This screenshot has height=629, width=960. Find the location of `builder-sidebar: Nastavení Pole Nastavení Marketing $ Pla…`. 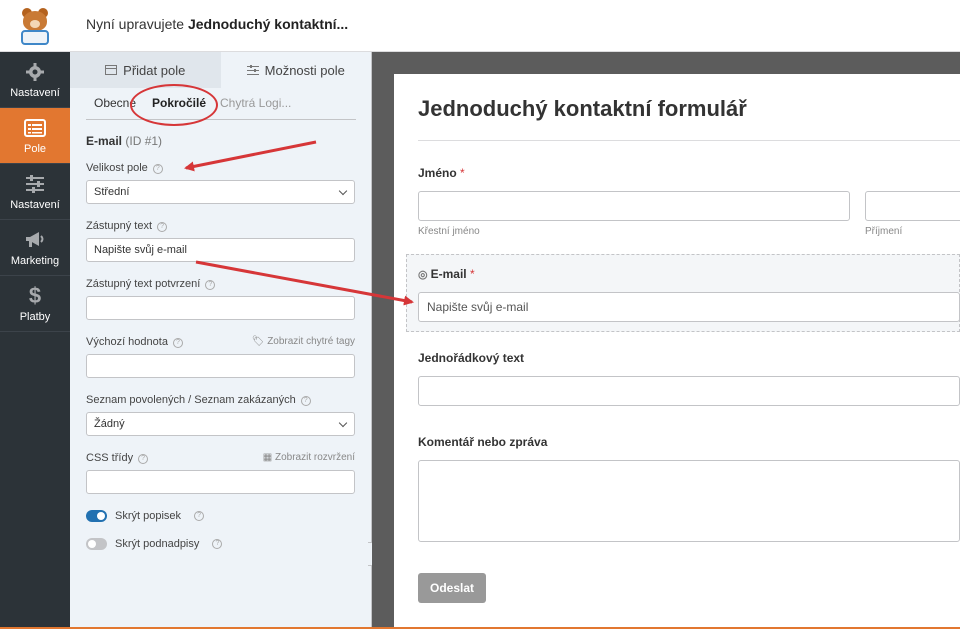

builder-sidebar: Nastavení Pole Nastavení Marketing $ Pla… is located at coordinates (35, 340).